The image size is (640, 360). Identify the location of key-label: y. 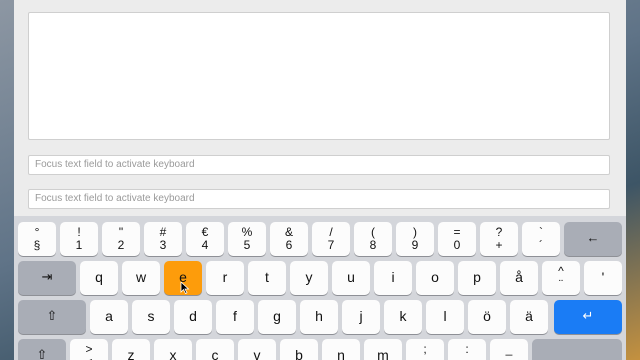
(309, 277).